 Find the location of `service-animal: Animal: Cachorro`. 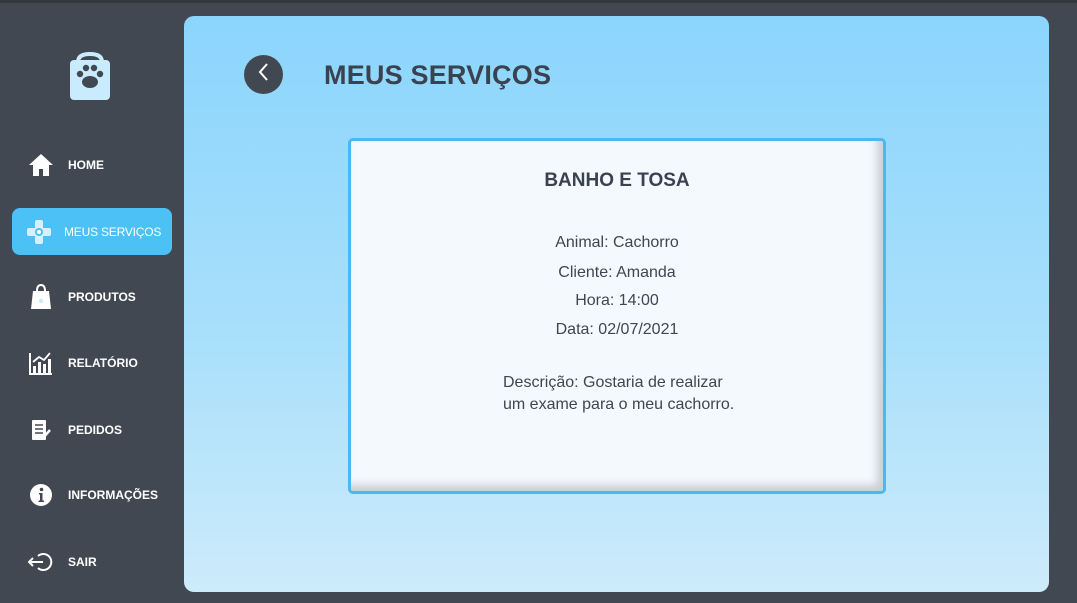

service-animal: Animal: Cachorro is located at coordinates (617, 242).